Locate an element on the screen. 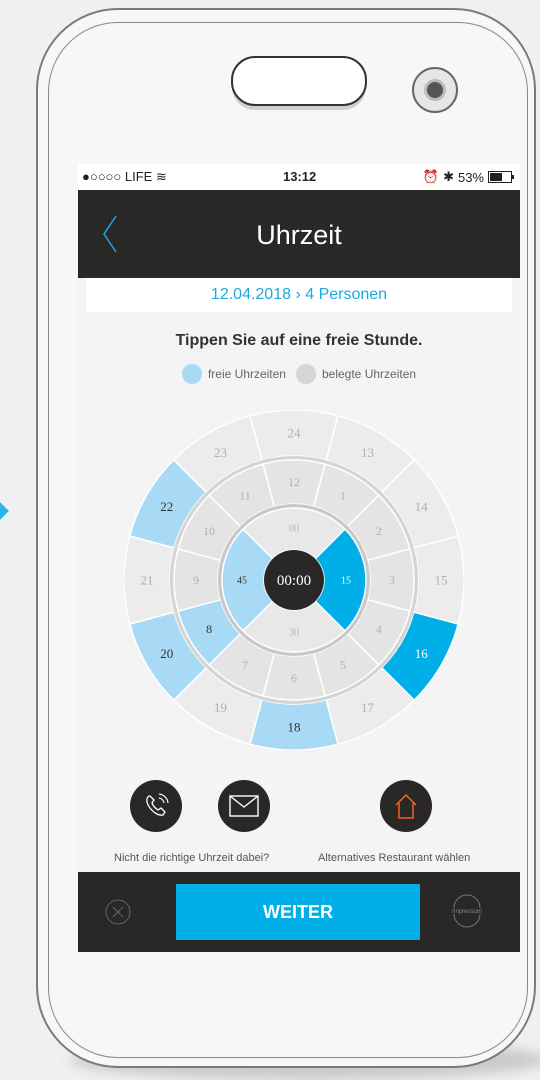 The height and width of the screenshot is (1080, 540). alarm-icon: ⏰ is located at coordinates (431, 176).